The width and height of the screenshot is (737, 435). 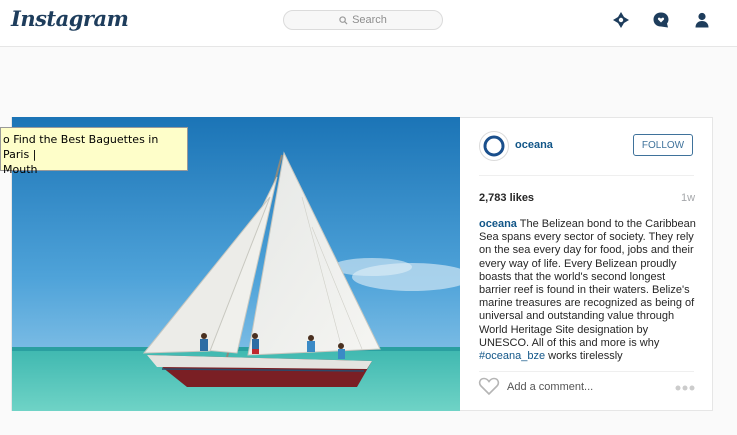 What do you see at coordinates (663, 145) in the screenshot?
I see `follow-button: FOLLOW` at bounding box center [663, 145].